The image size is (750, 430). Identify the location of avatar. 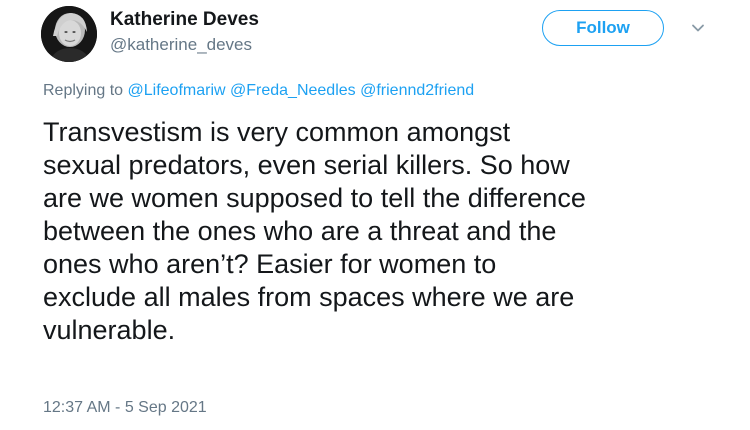
(69, 34).